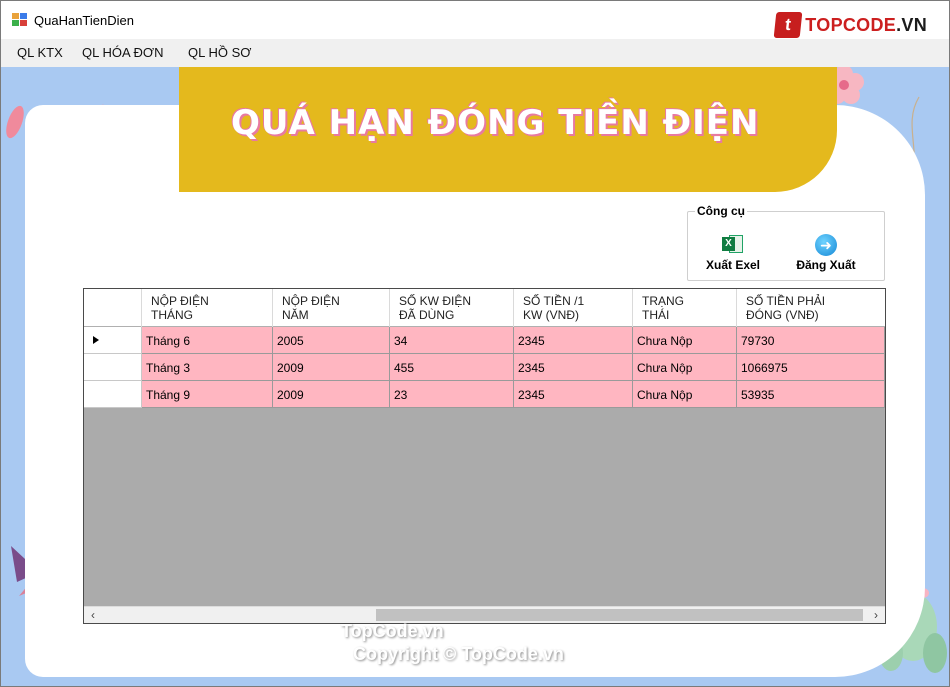 This screenshot has width=950, height=687. Describe the element at coordinates (40, 52) in the screenshot. I see `menu-ql-ktx: QL KTX` at that location.